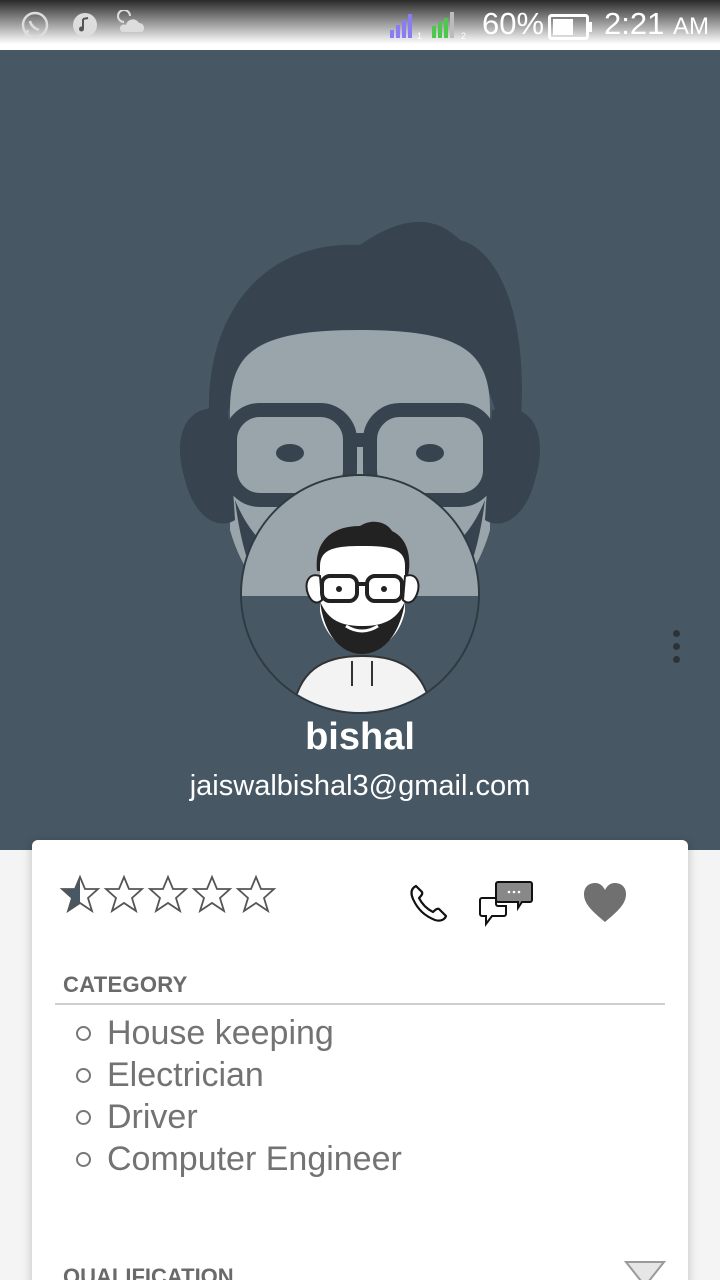  What do you see at coordinates (185, 1074) in the screenshot?
I see `category-item-label: Electrician` at bounding box center [185, 1074].